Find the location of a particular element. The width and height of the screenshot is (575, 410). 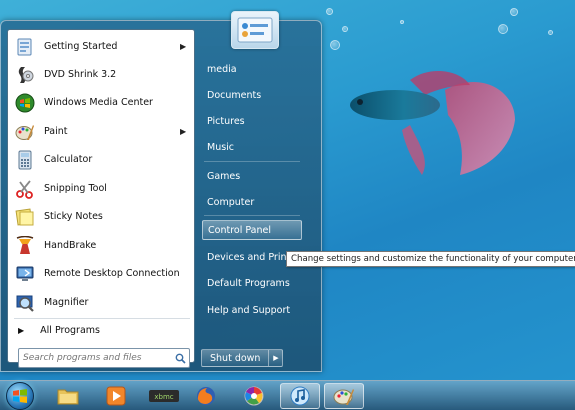

program-label: Remote Desktop Connection is located at coordinates (112, 273).